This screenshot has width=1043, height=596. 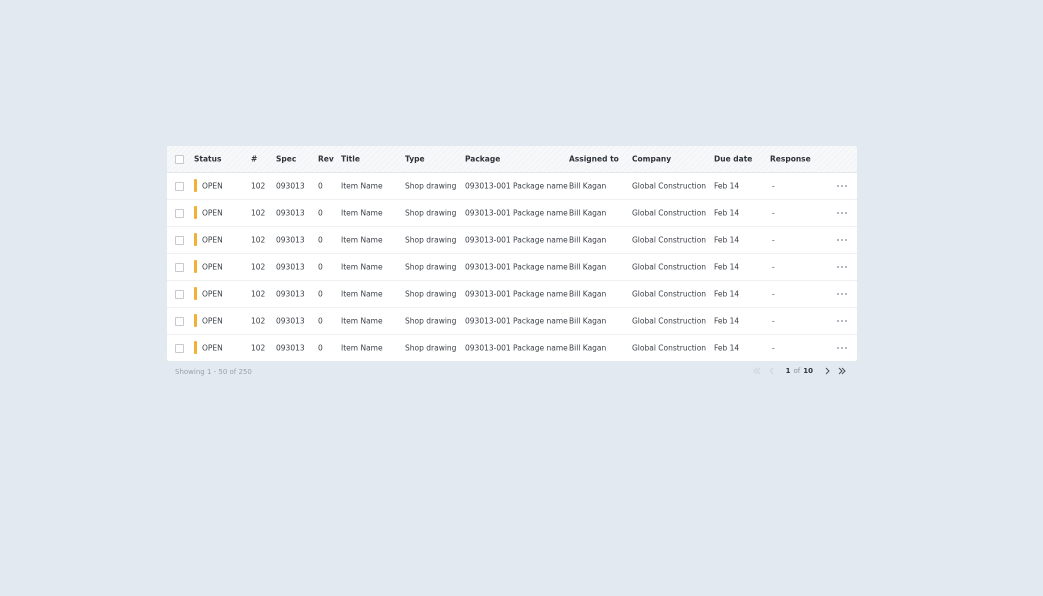 What do you see at coordinates (482, 159) in the screenshot?
I see `column-header-package: Package` at bounding box center [482, 159].